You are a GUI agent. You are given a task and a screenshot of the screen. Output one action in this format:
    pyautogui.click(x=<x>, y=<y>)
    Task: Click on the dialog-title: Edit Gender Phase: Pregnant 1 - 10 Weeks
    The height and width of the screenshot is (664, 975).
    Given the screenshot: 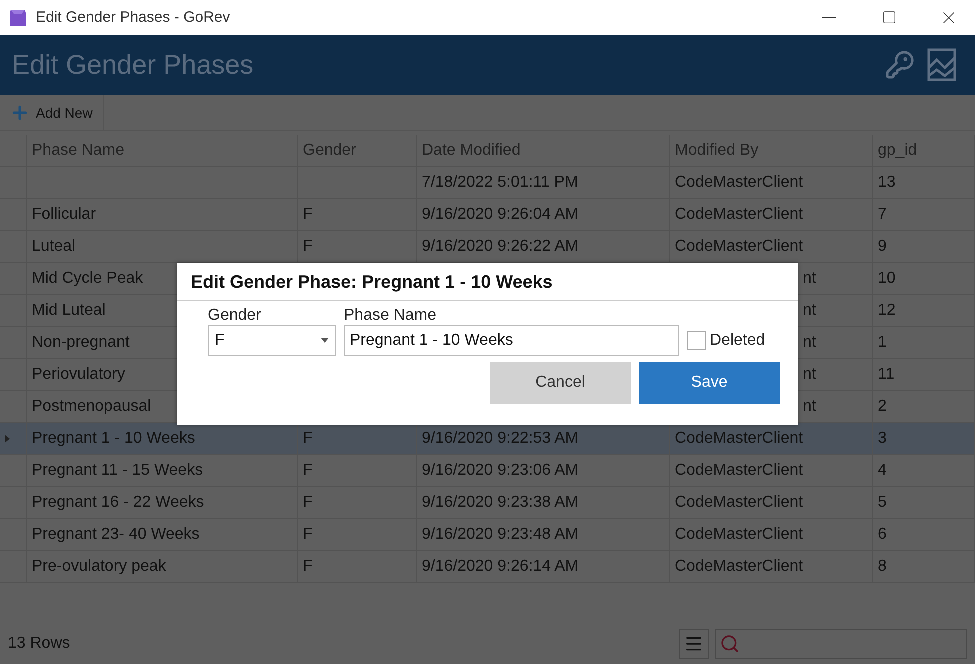 What is the action you would take?
    pyautogui.click(x=487, y=282)
    